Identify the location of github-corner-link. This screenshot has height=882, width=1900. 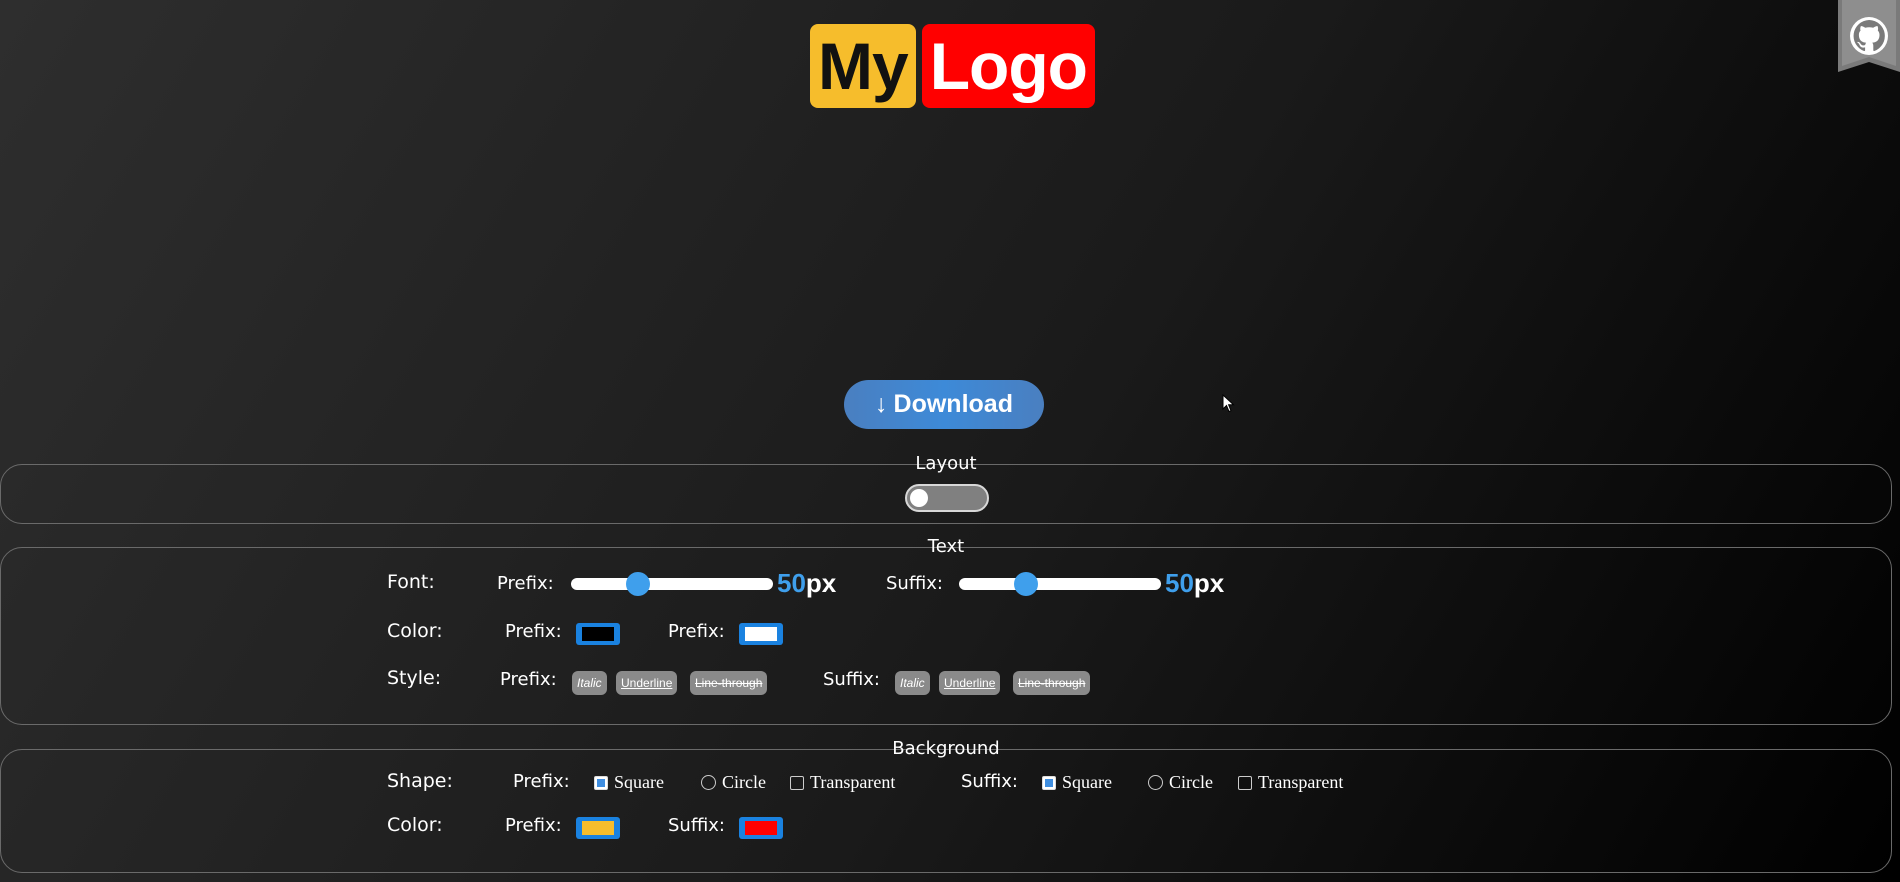
(1869, 36).